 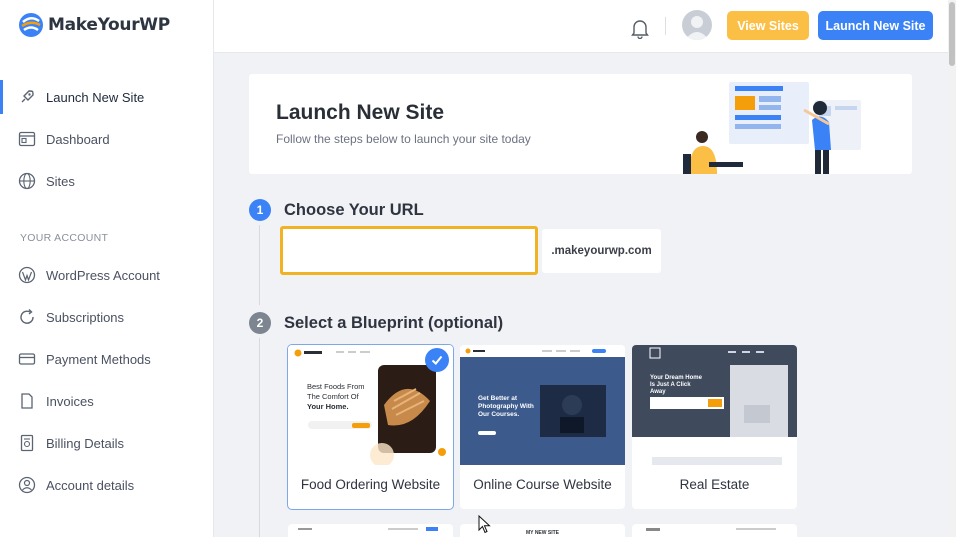 I want to click on step-2-badge: 2, so click(x=260, y=323).